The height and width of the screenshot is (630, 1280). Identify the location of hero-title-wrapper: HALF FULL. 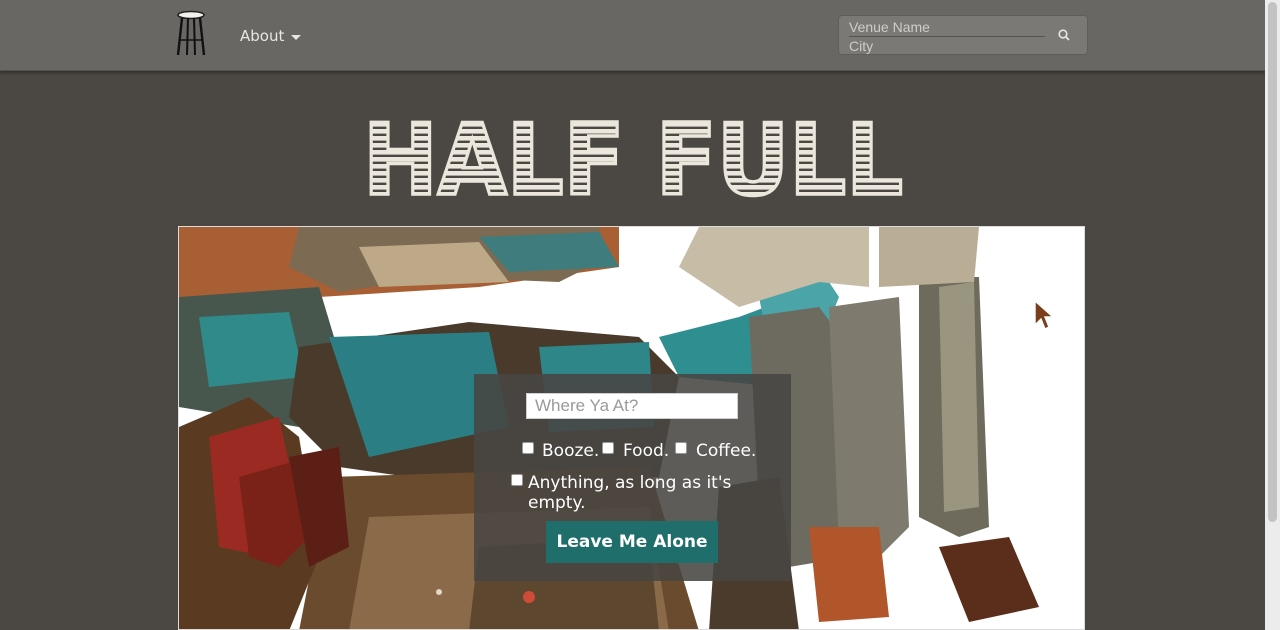
(632, 154).